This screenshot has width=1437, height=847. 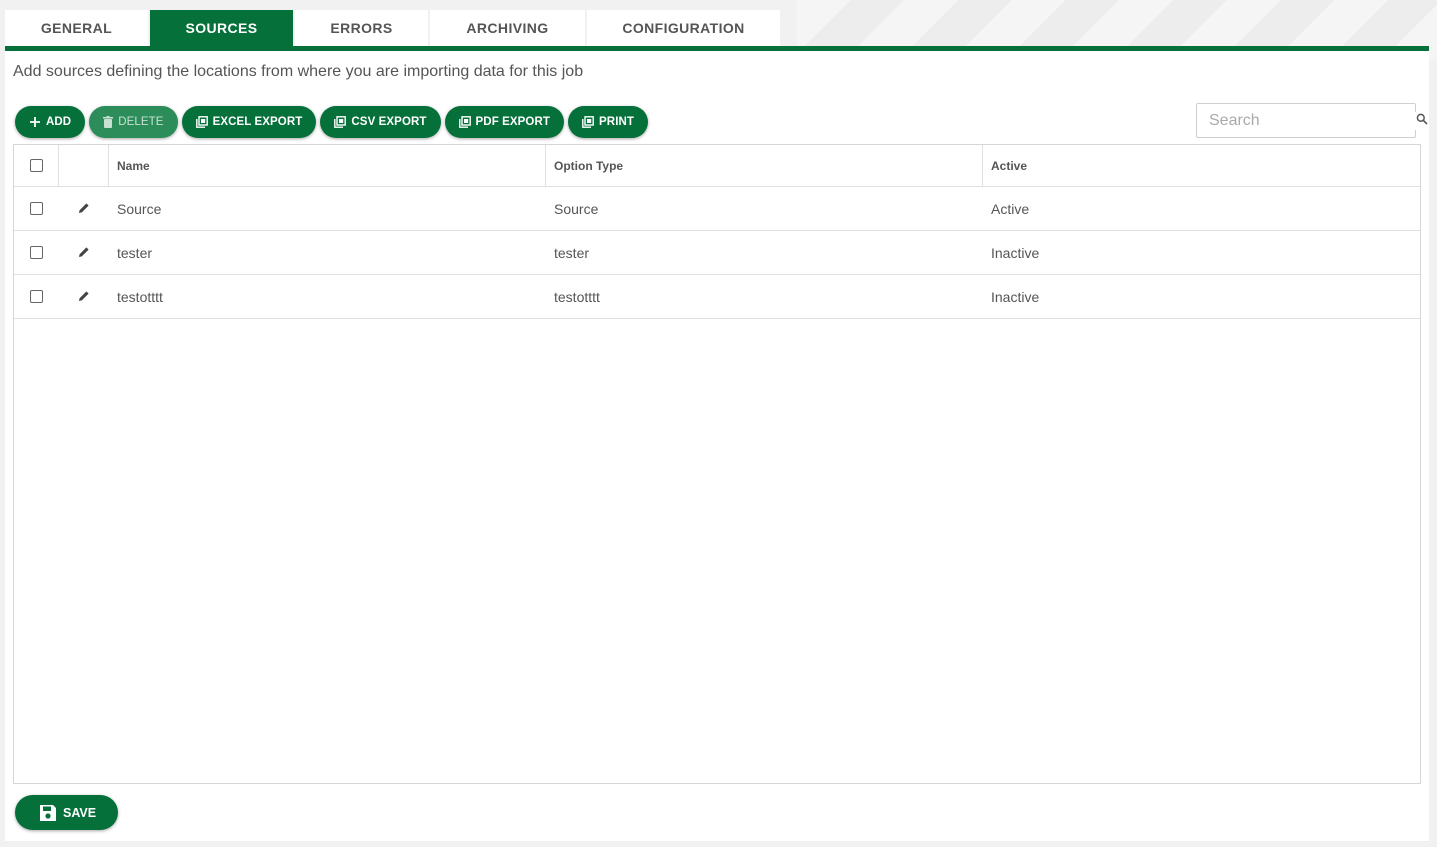 What do you see at coordinates (135, 252) in the screenshot?
I see `name-cell: tester` at bounding box center [135, 252].